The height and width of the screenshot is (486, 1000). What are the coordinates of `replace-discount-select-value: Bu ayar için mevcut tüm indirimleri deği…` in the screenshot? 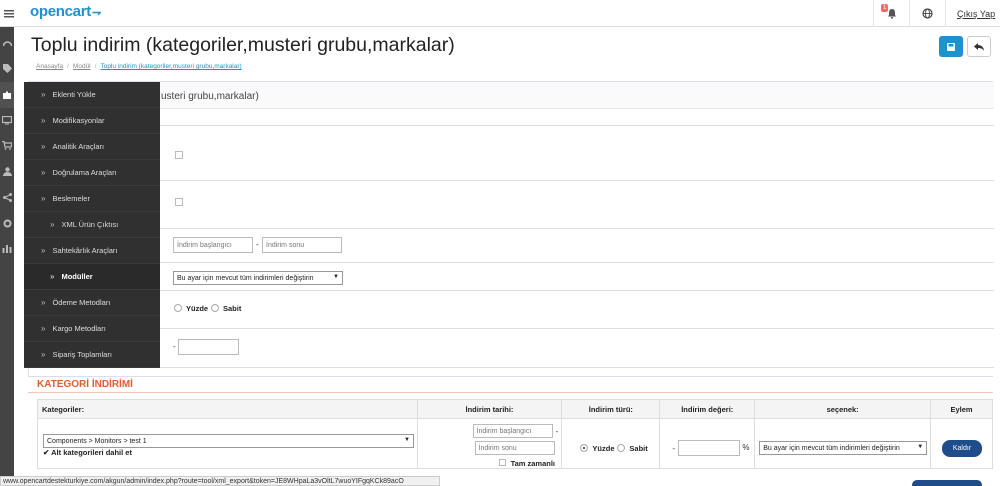 It's located at (245, 278).